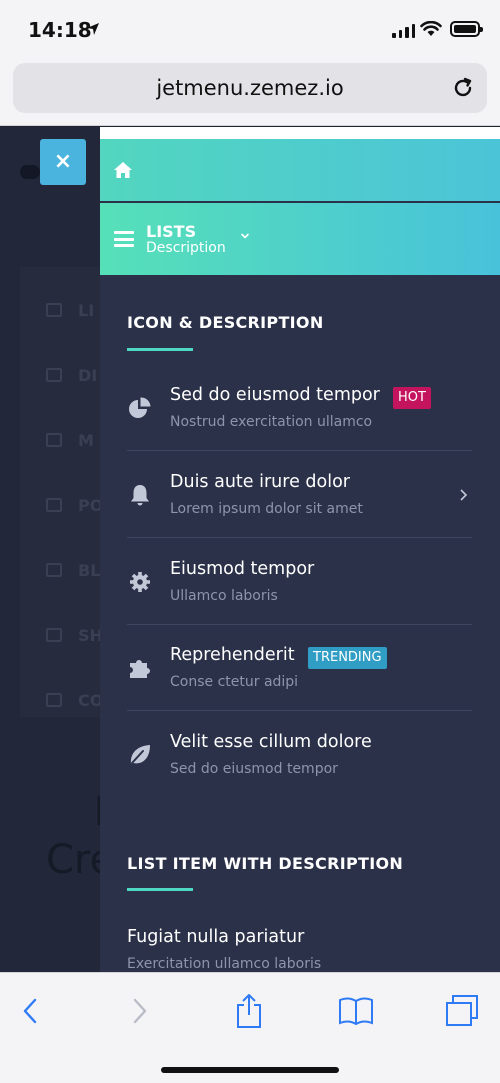  What do you see at coordinates (300, 239) in the screenshot?
I see `menu-lists-item: LISTS Description` at bounding box center [300, 239].